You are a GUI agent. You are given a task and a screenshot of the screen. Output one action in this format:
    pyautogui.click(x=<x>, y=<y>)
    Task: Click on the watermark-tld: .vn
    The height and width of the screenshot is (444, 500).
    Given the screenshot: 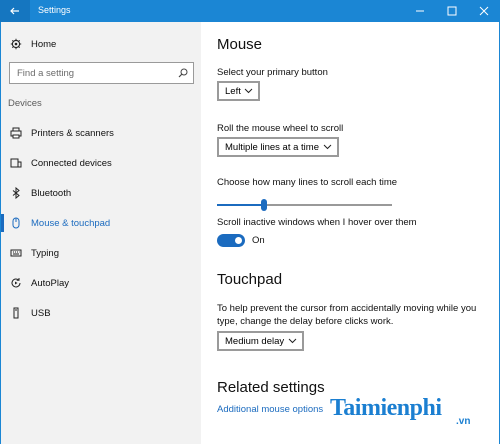 What is the action you would take?
    pyautogui.click(x=463, y=421)
    